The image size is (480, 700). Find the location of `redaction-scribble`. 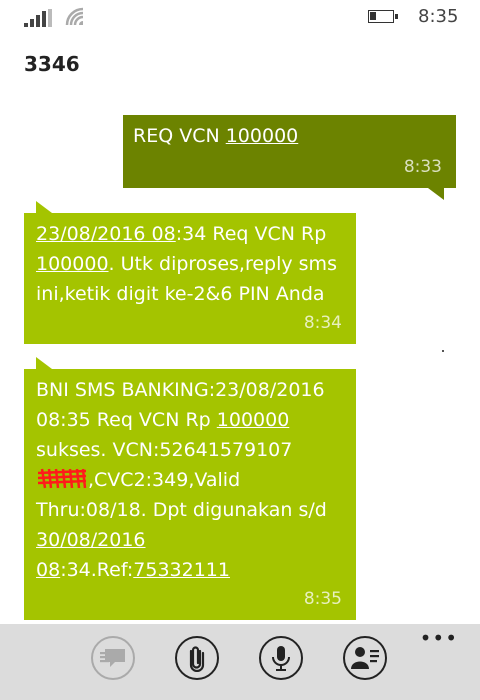

redaction-scribble is located at coordinates (62, 478).